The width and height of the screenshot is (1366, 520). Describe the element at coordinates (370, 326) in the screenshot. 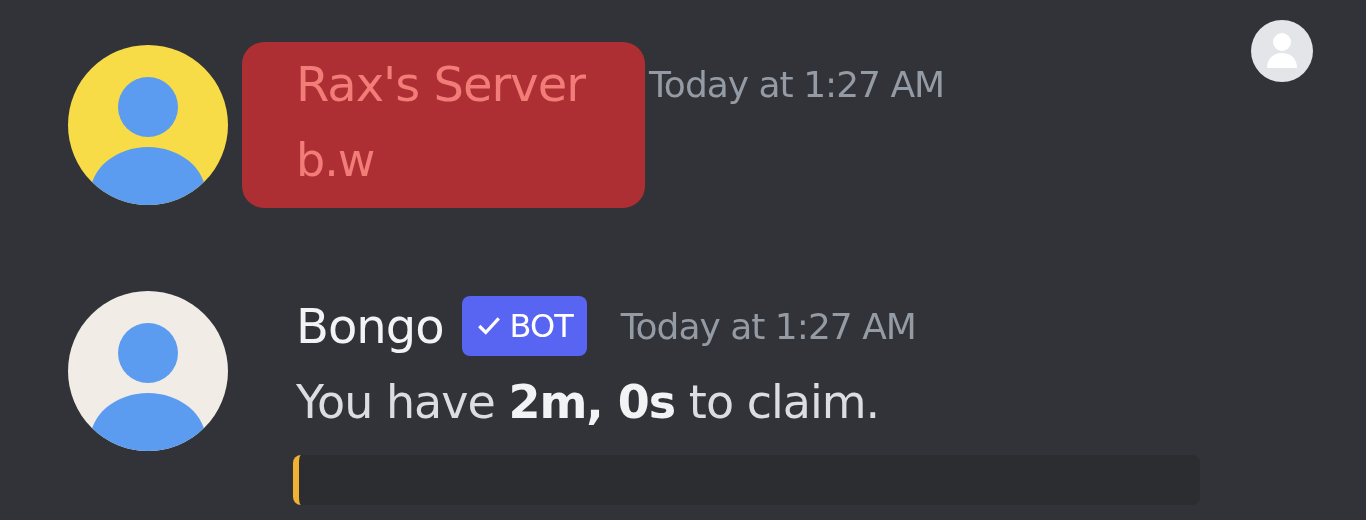

I see `author-name: Bongo` at that location.